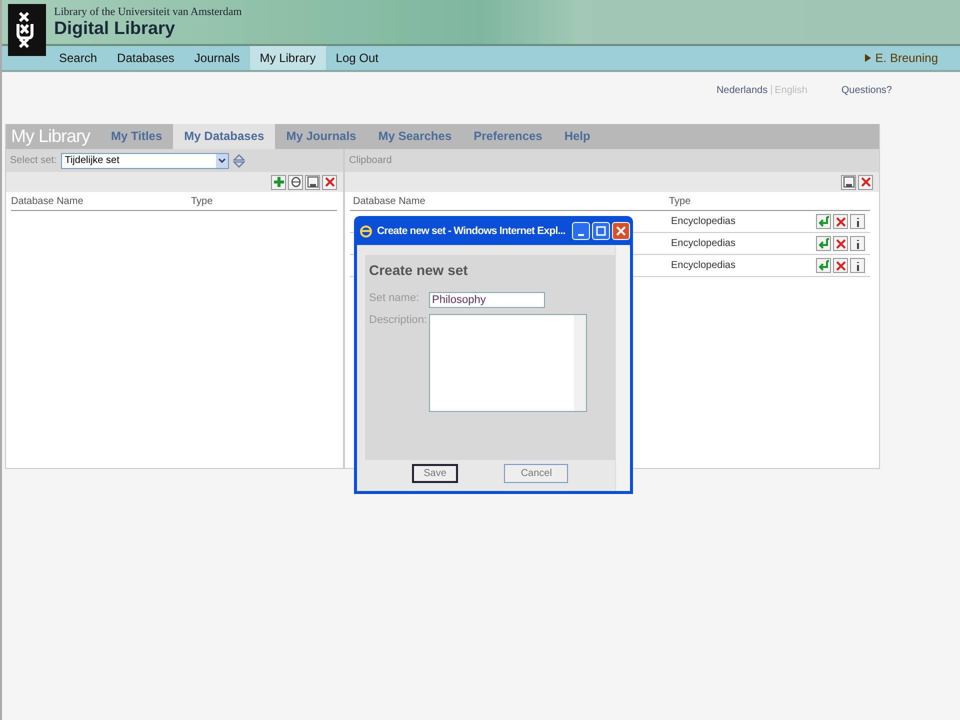 The width and height of the screenshot is (960, 720). What do you see at coordinates (487, 300) in the screenshot?
I see `set-name-field: Philosophy` at bounding box center [487, 300].